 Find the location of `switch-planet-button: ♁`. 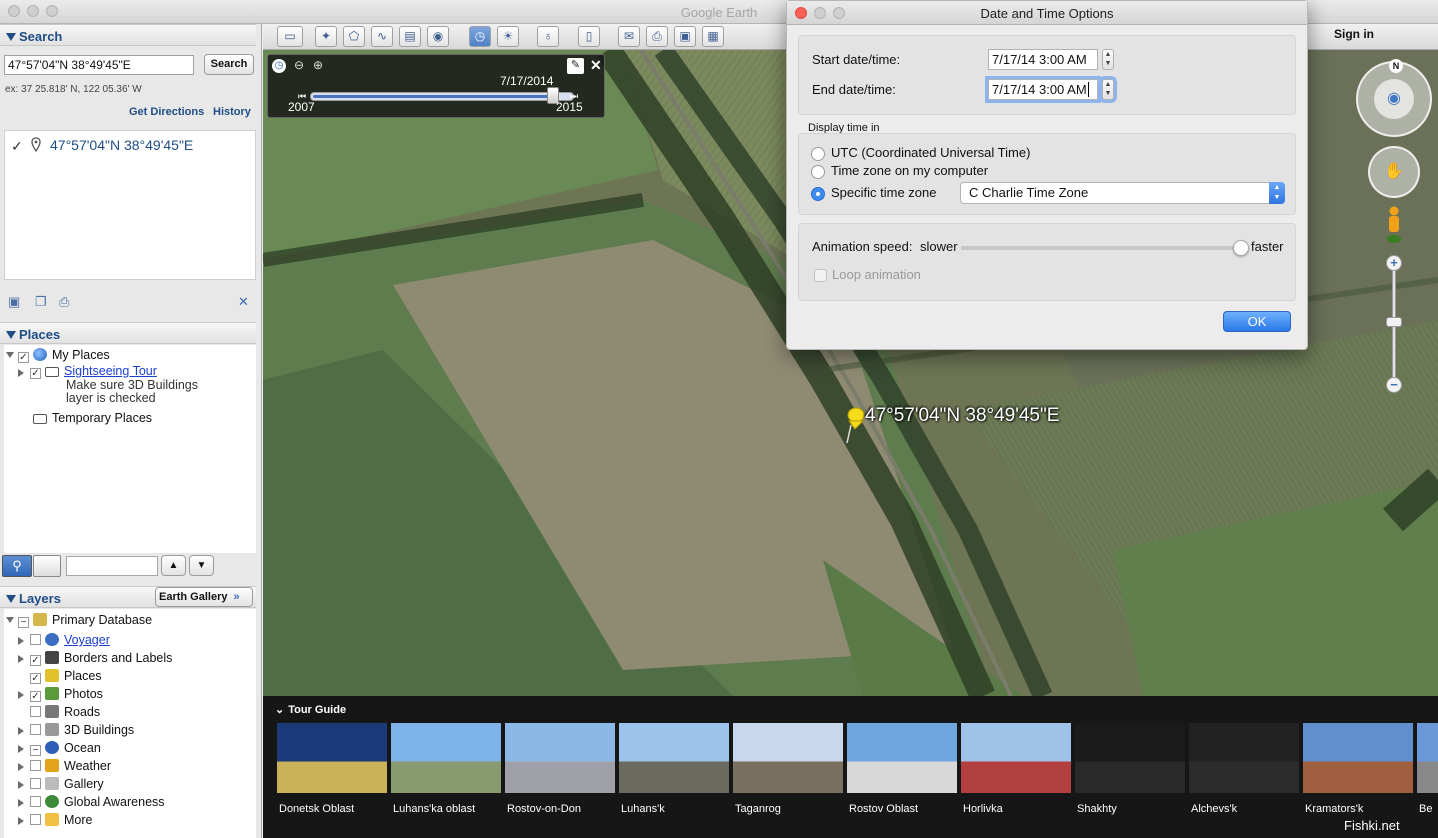

switch-planet-button: ♁ is located at coordinates (548, 36).